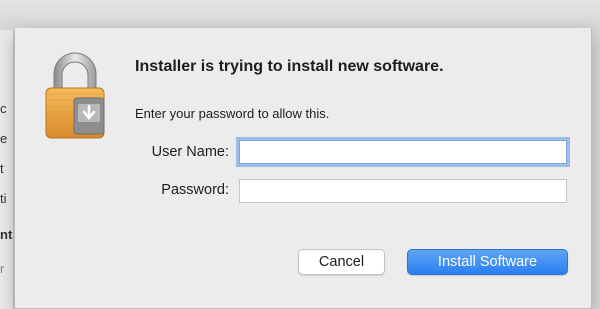 This screenshot has height=309, width=600. Describe the element at coordinates (3, 198) in the screenshot. I see `background-text-fragment: ti` at that location.